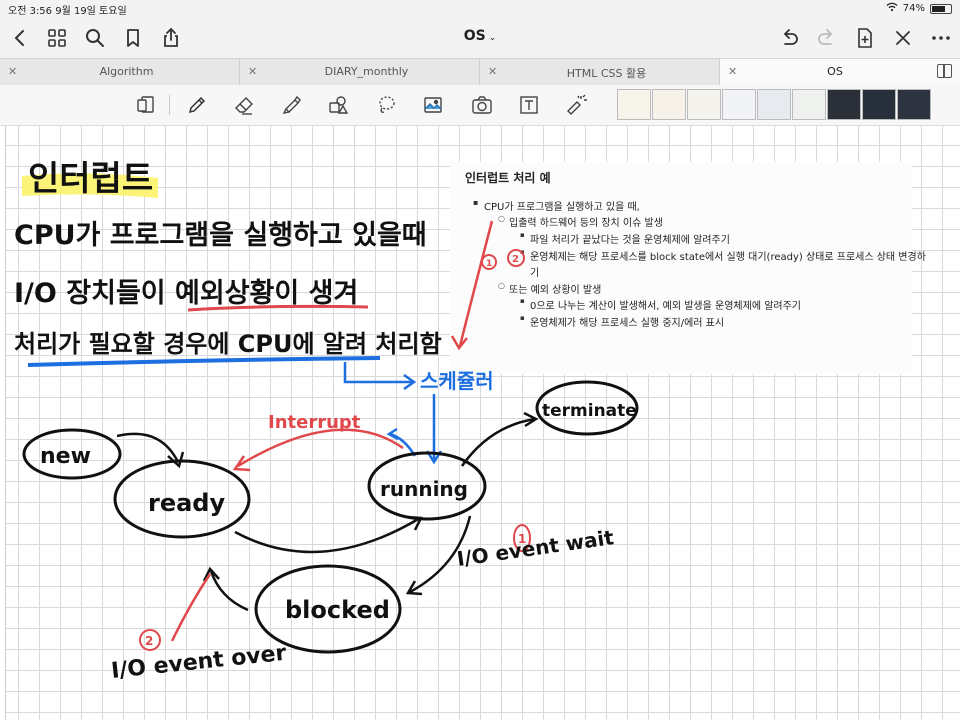  What do you see at coordinates (386, 105) in the screenshot?
I see `lasso-icon` at bounding box center [386, 105].